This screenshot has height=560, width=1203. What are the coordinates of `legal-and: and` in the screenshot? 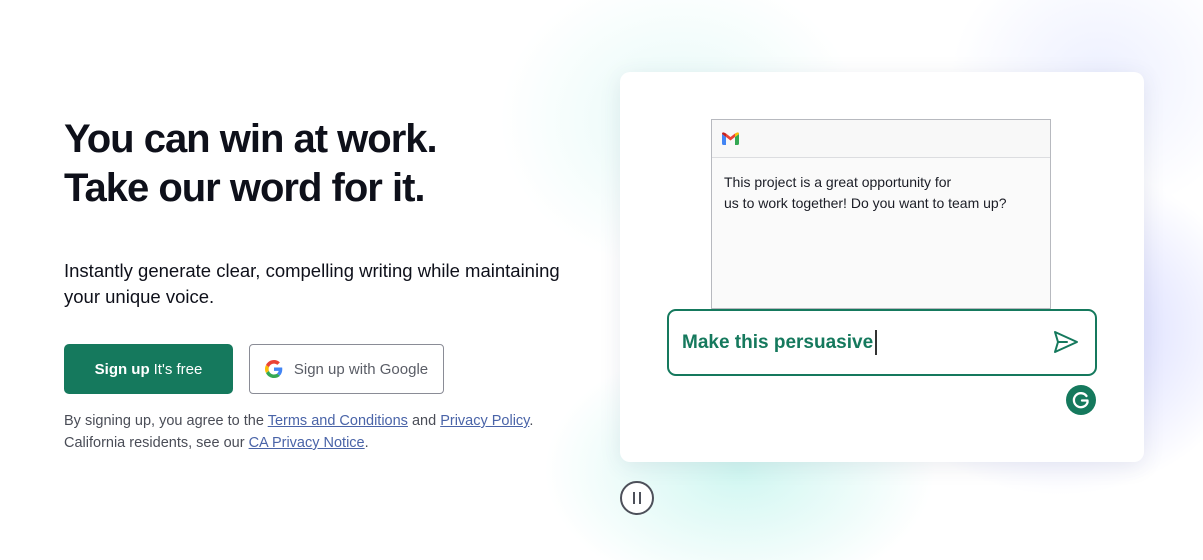 It's located at (424, 421).